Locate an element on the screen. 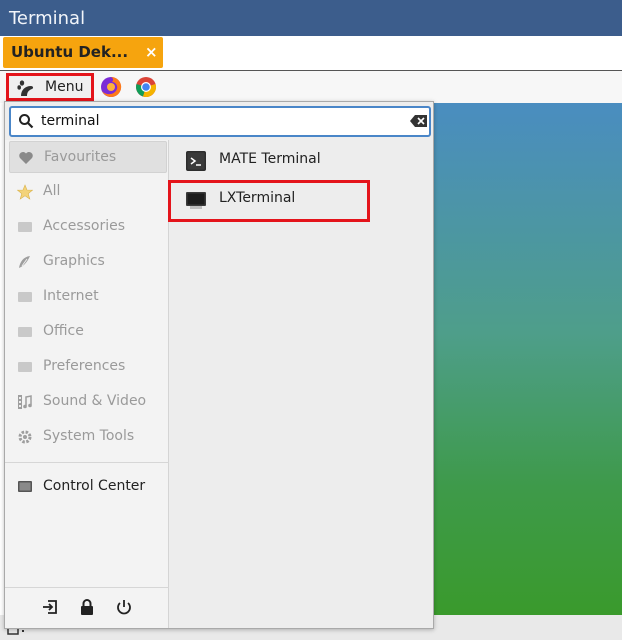 The height and width of the screenshot is (640, 622). menu-label: Menu is located at coordinates (64, 87).